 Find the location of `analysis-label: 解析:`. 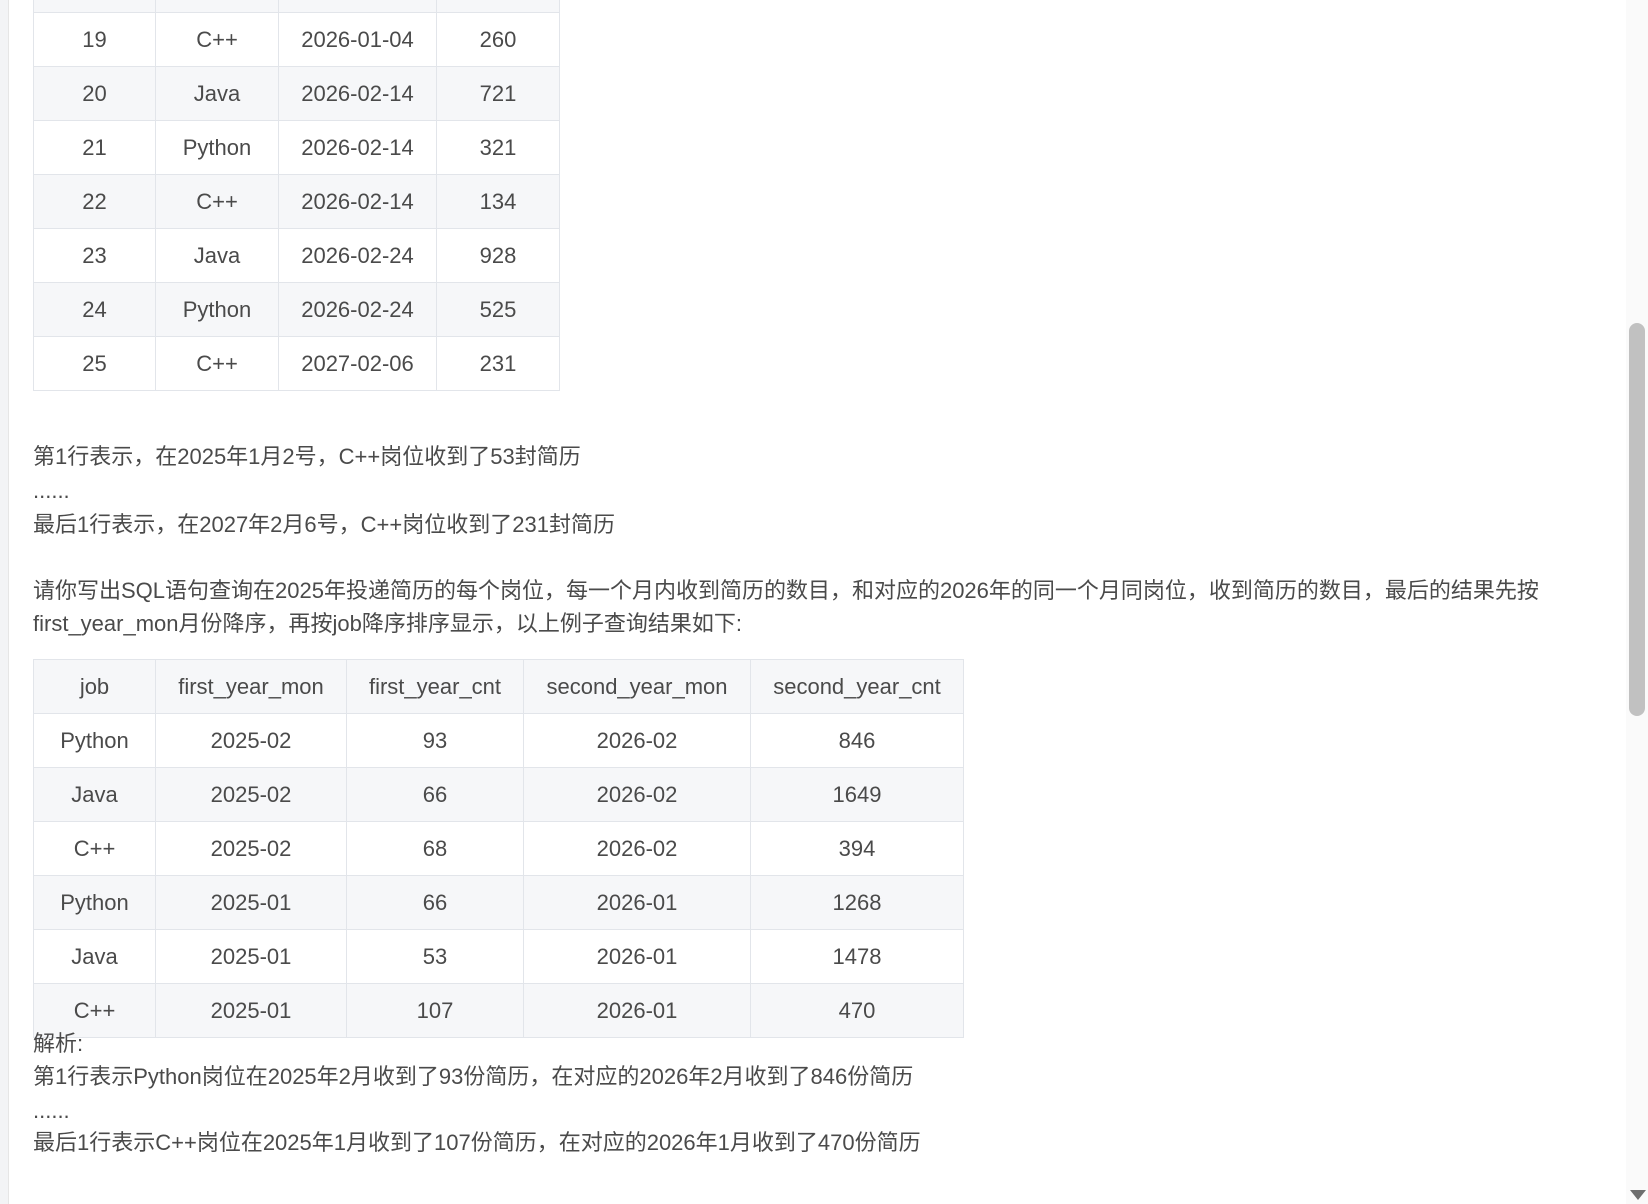

analysis-label: 解析: is located at coordinates (58, 1043).